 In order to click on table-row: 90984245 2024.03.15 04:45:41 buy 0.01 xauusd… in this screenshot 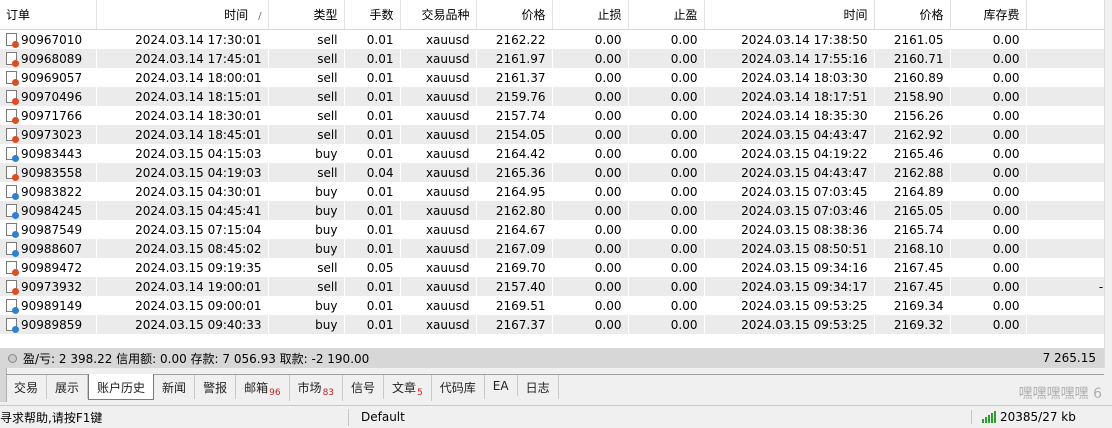, I will do `click(552, 210)`.